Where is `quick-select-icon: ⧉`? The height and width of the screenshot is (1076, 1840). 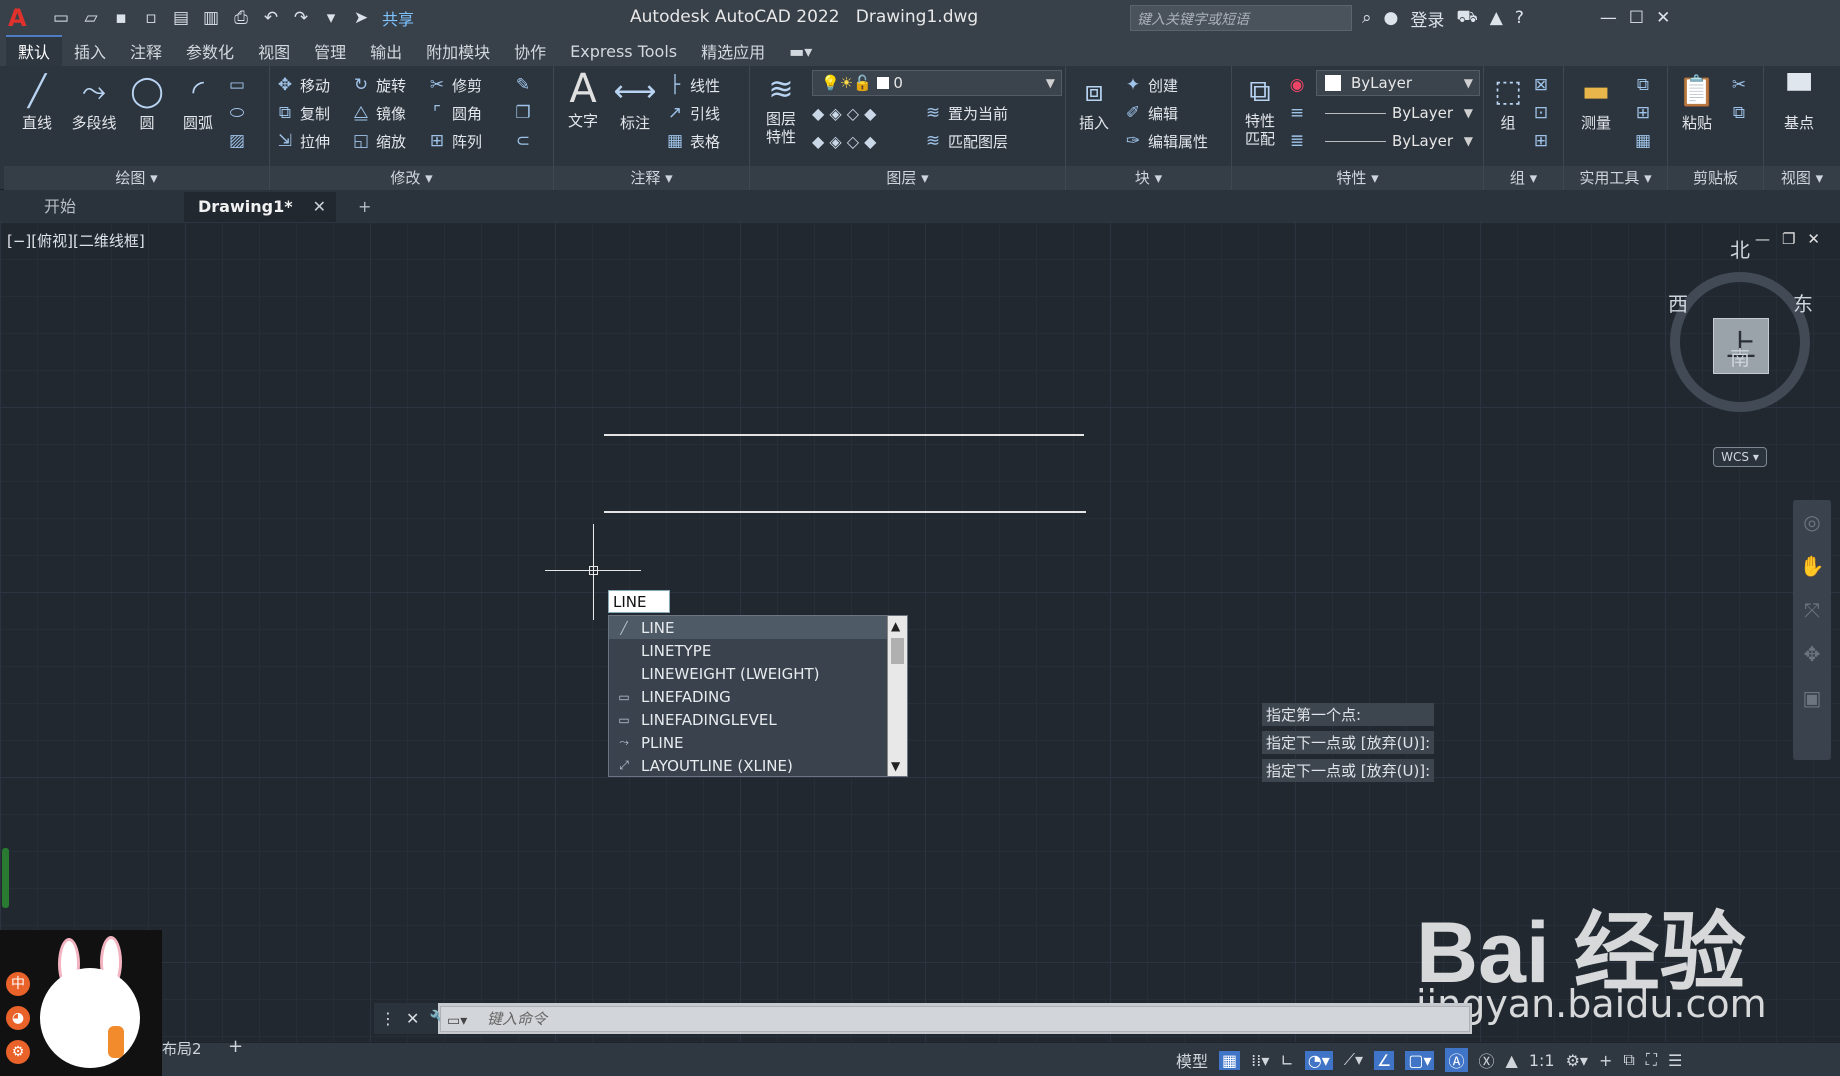
quick-select-icon: ⧉ is located at coordinates (1645, 85).